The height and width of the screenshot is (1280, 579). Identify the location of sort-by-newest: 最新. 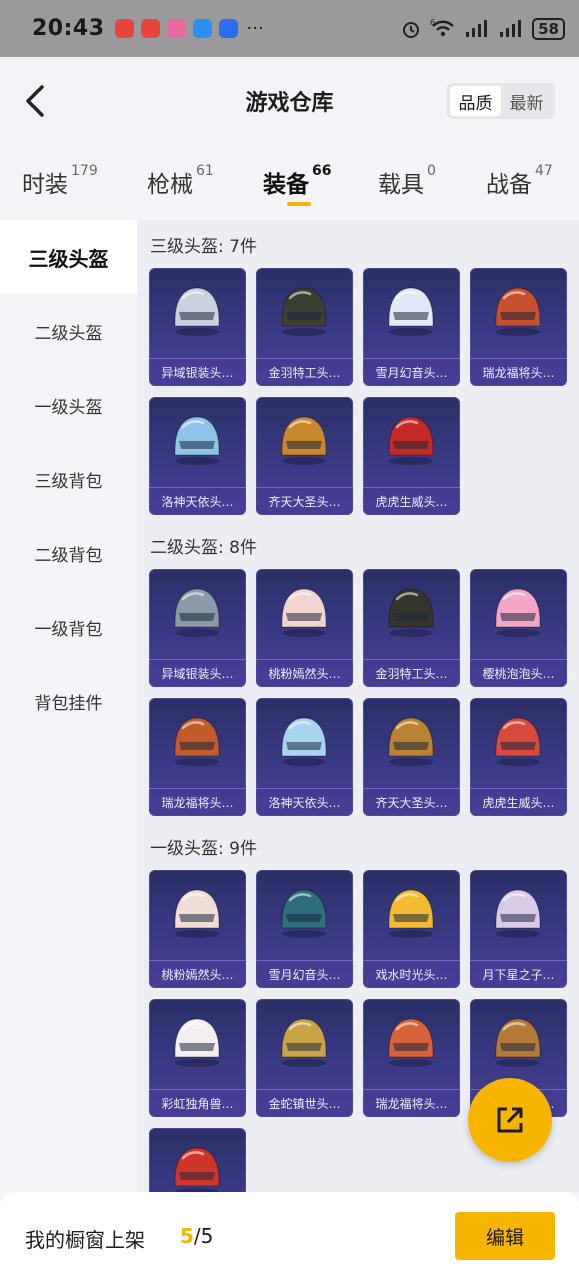
(526, 101).